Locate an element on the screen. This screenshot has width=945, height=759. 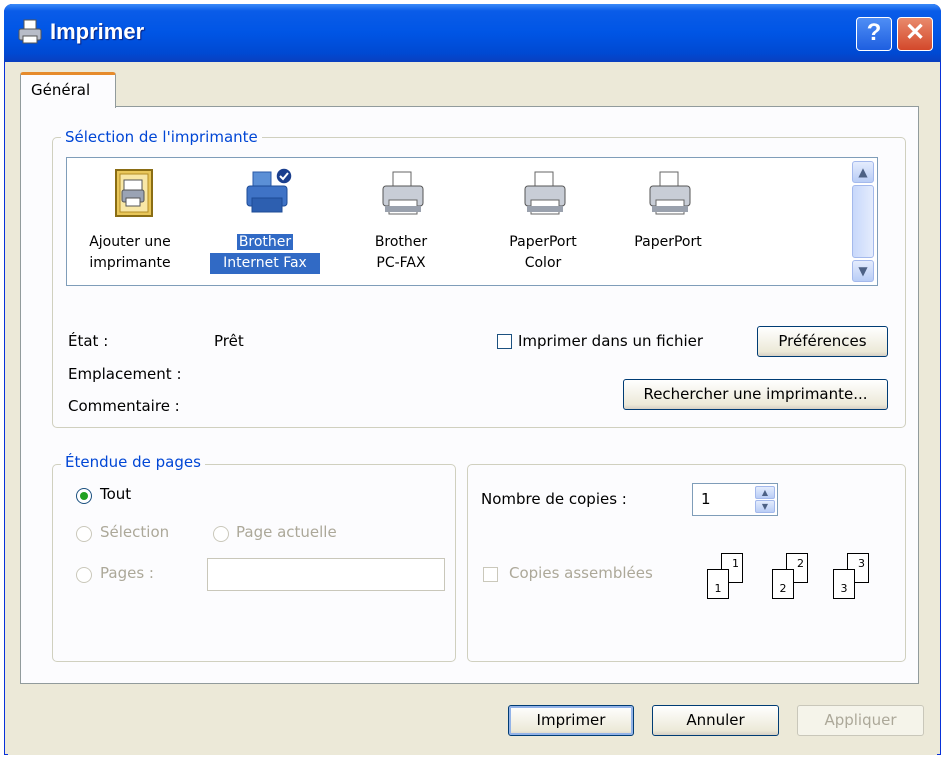
copies-count-spinner: 1 ▲ ▼ is located at coordinates (735, 499).